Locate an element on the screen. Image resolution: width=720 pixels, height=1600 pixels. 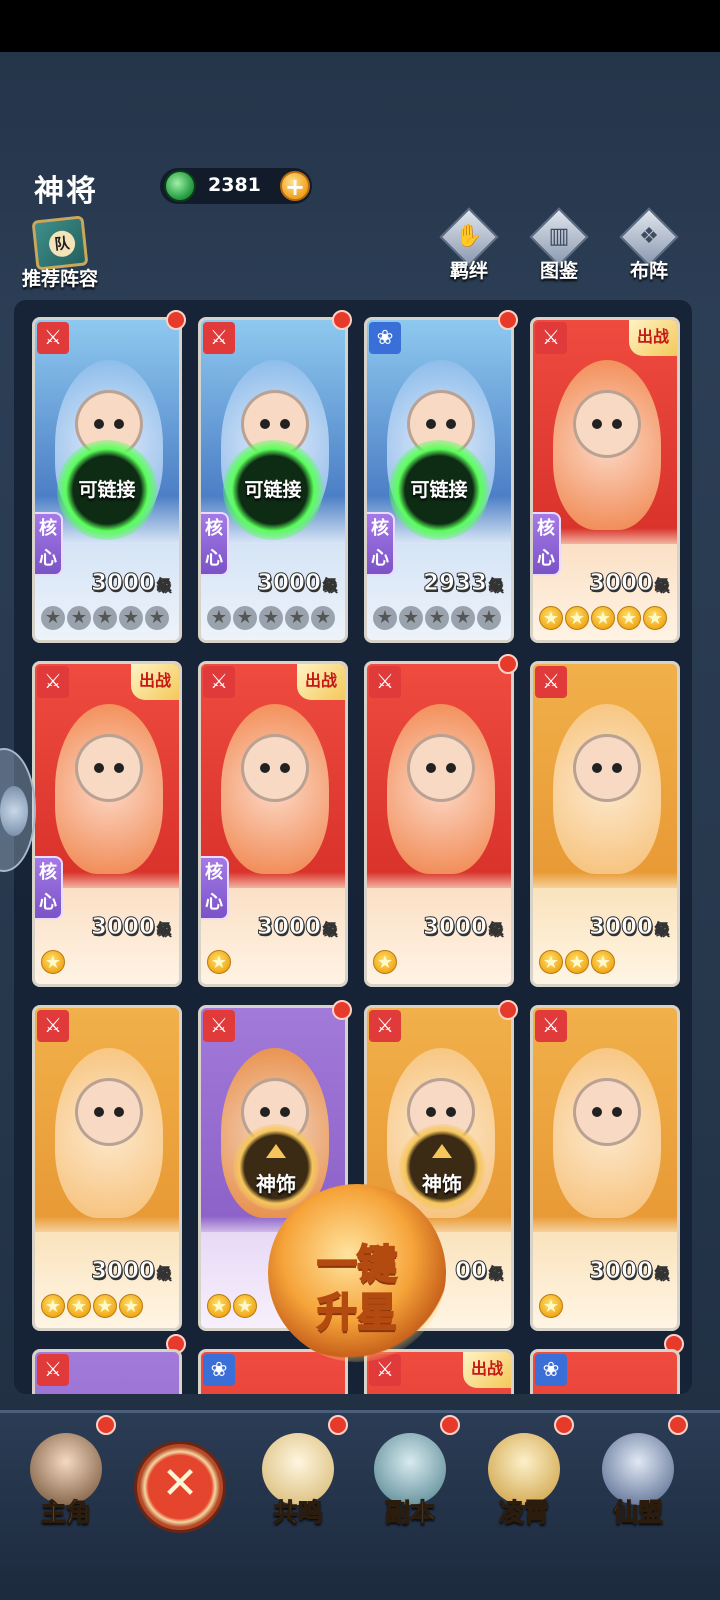
lineup-book-icon: 队 is located at coordinates (60, 243).